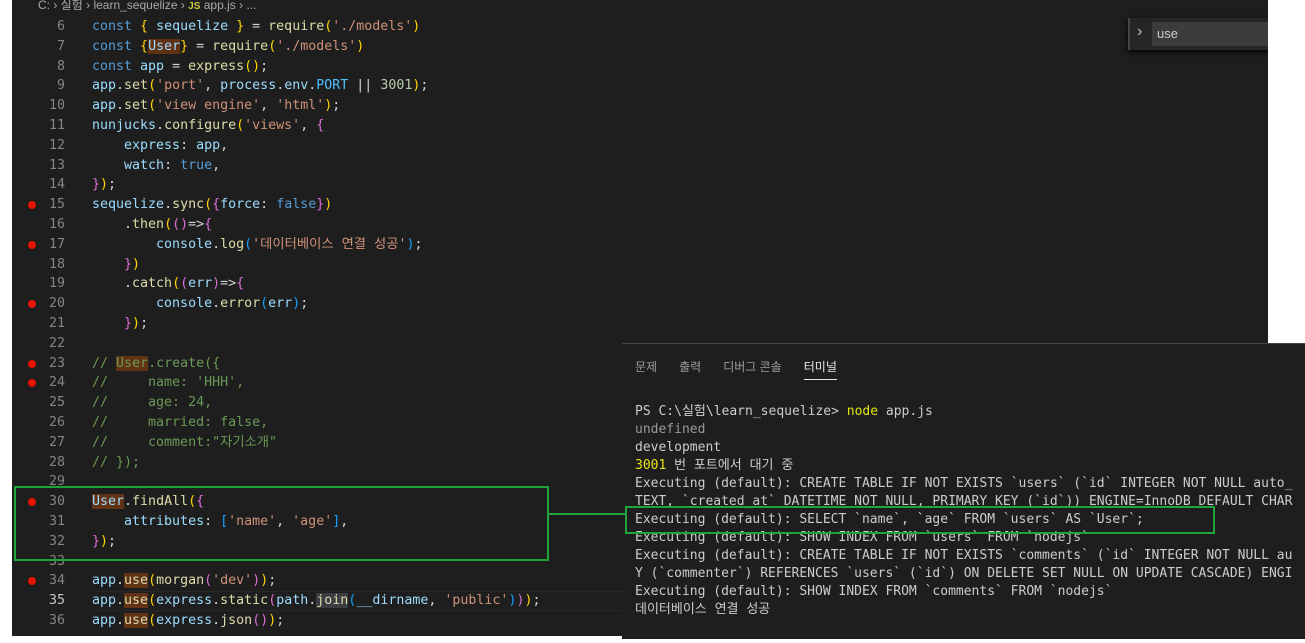 The width and height of the screenshot is (1305, 643). What do you see at coordinates (180, 423) in the screenshot?
I see `line-text: // married: false,` at bounding box center [180, 423].